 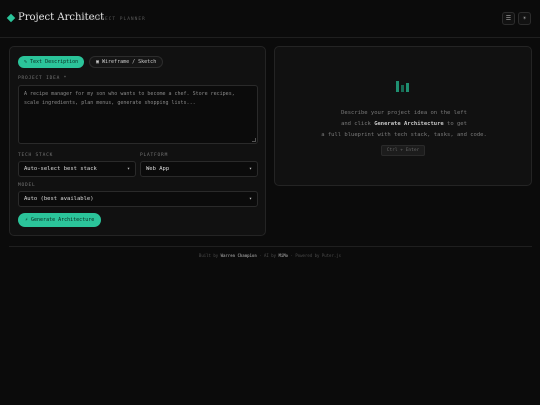 What do you see at coordinates (11, 18) in the screenshot?
I see `logo-diamond-icon` at bounding box center [11, 18].